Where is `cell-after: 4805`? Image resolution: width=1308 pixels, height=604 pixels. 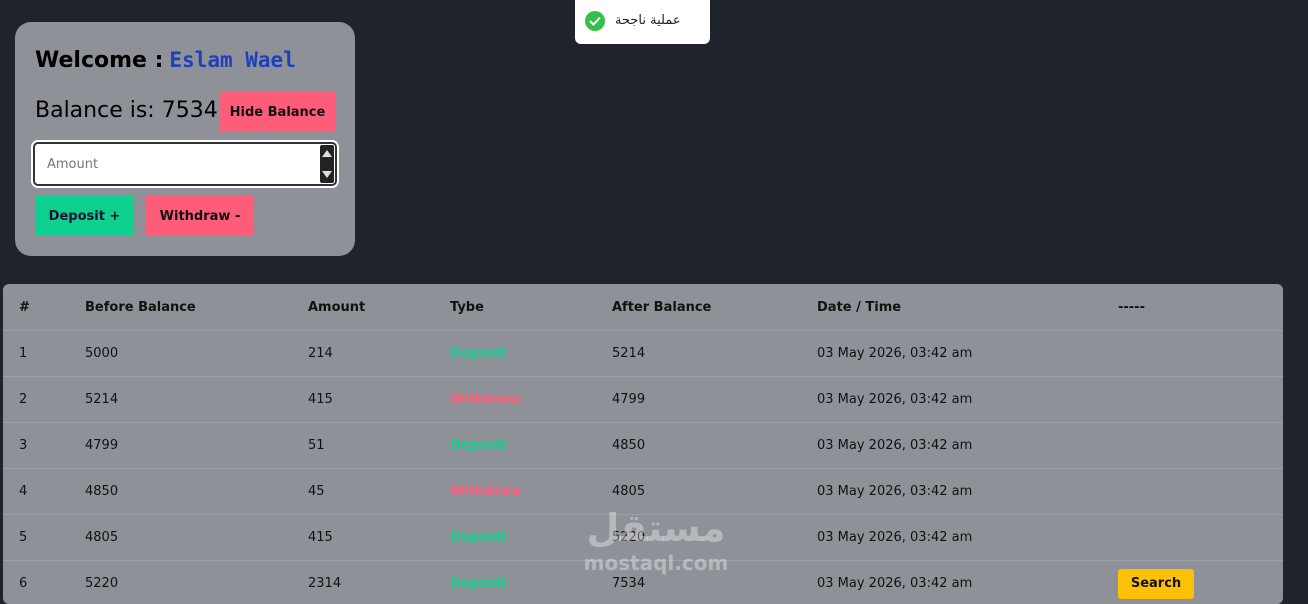
cell-after: 4805 is located at coordinates (714, 492).